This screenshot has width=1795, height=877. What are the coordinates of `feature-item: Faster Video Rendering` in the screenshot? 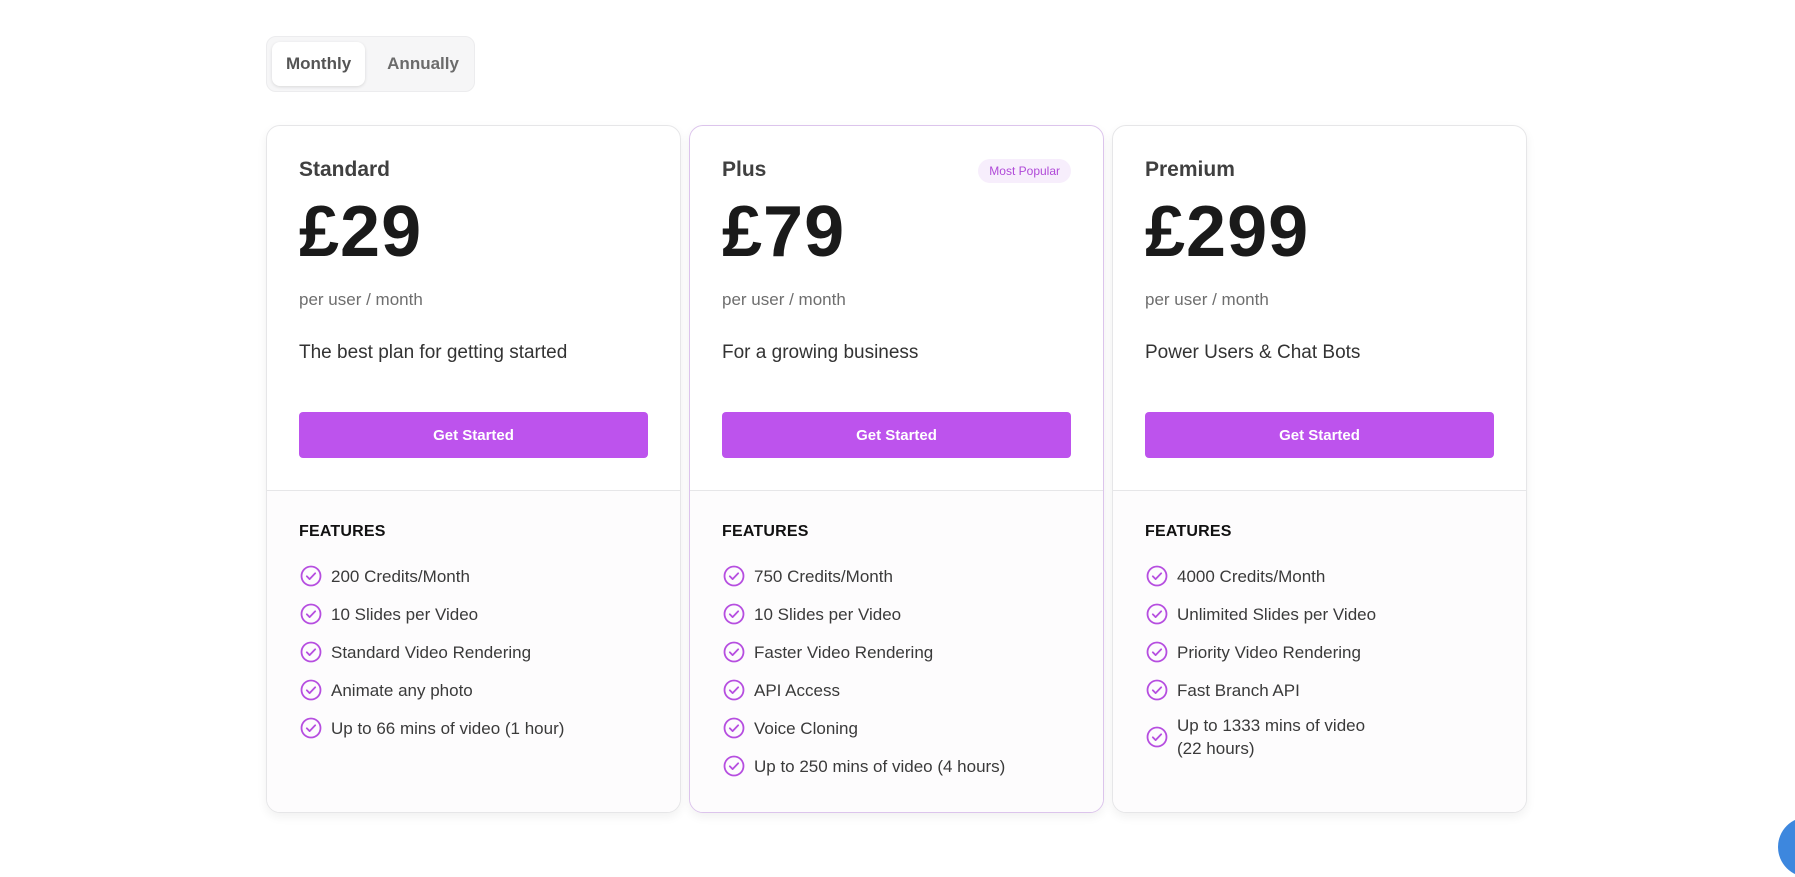 It's located at (896, 652).